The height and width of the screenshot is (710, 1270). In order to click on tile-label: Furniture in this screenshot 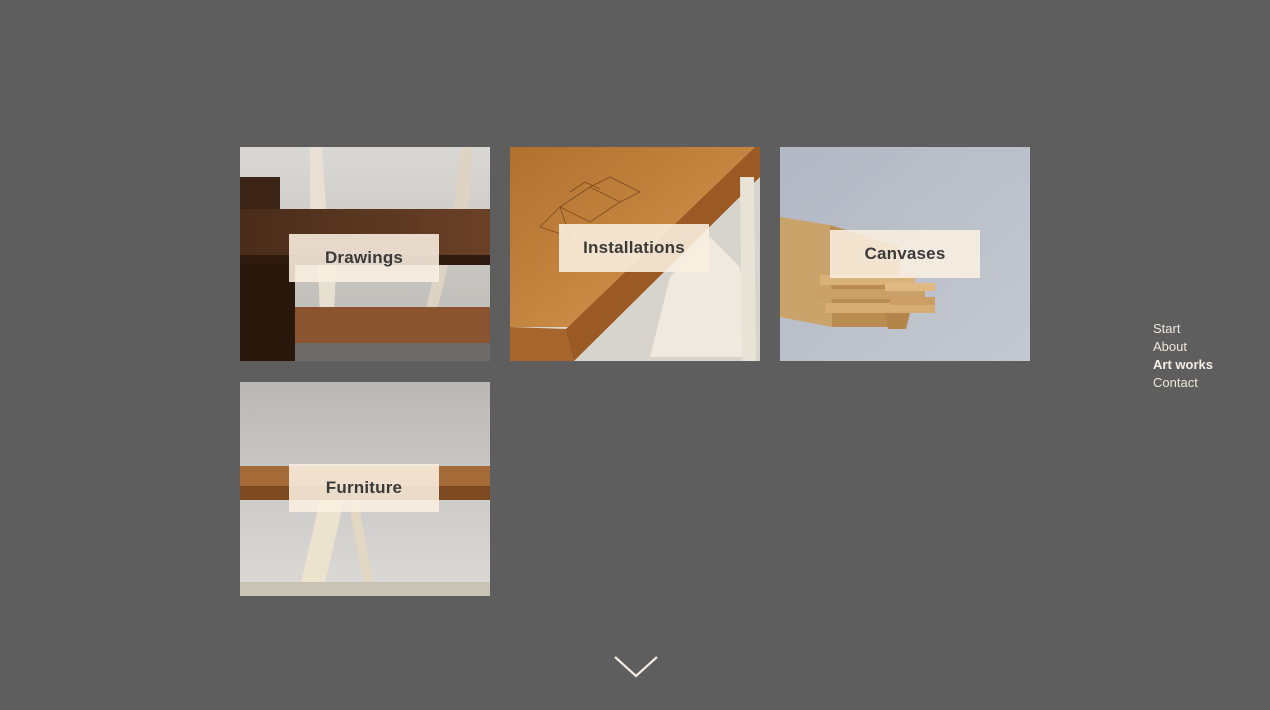, I will do `click(364, 488)`.